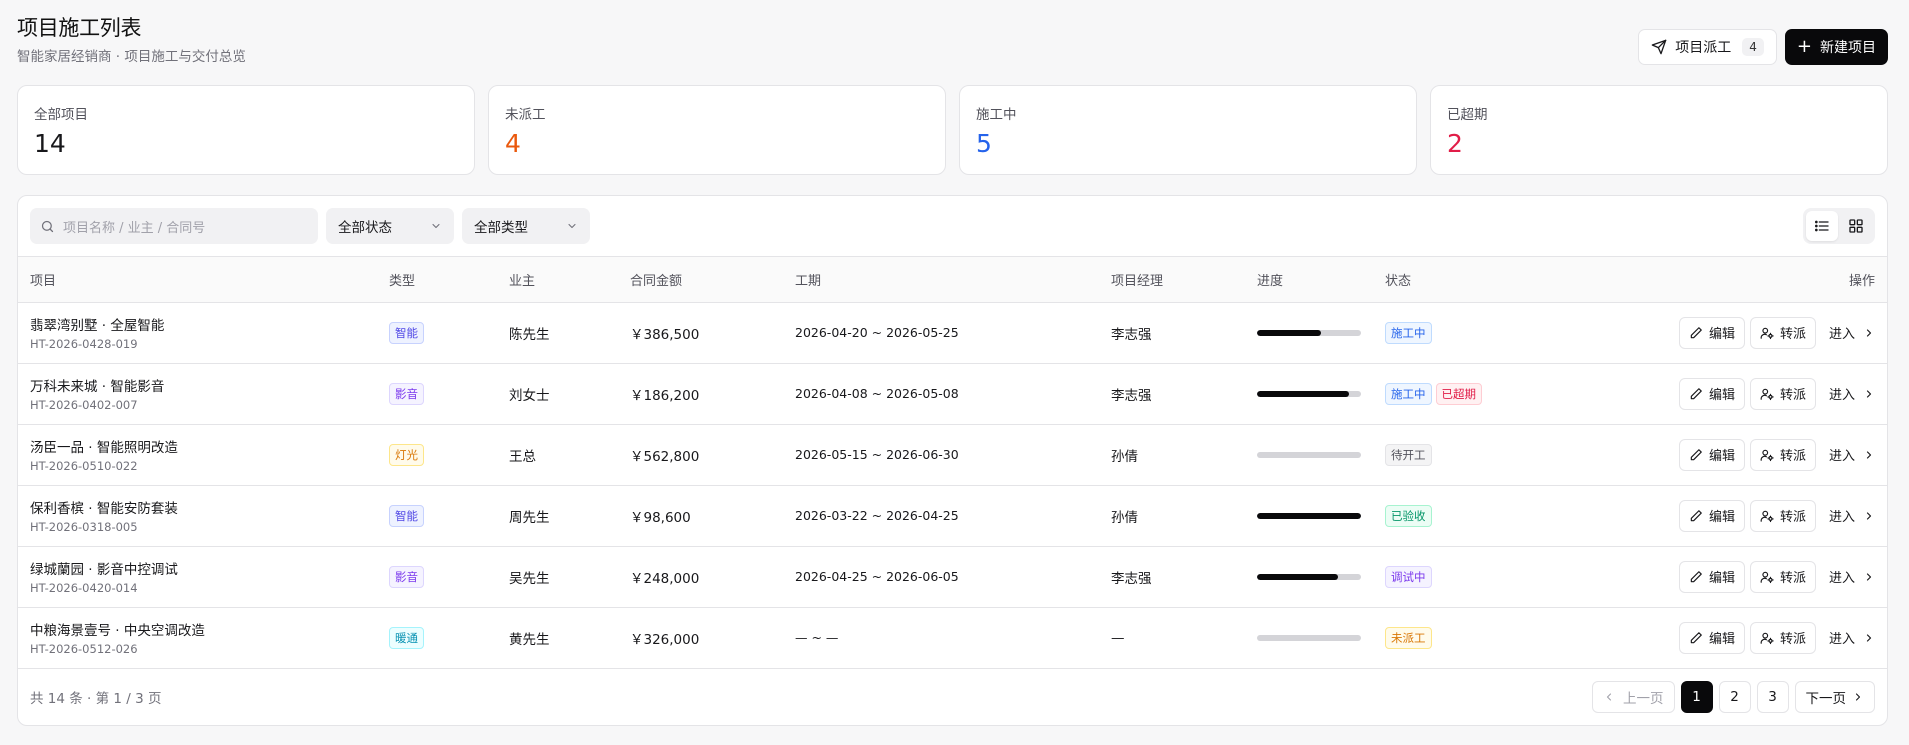  What do you see at coordinates (996, 115) in the screenshot?
I see `stat-label: 施工中` at bounding box center [996, 115].